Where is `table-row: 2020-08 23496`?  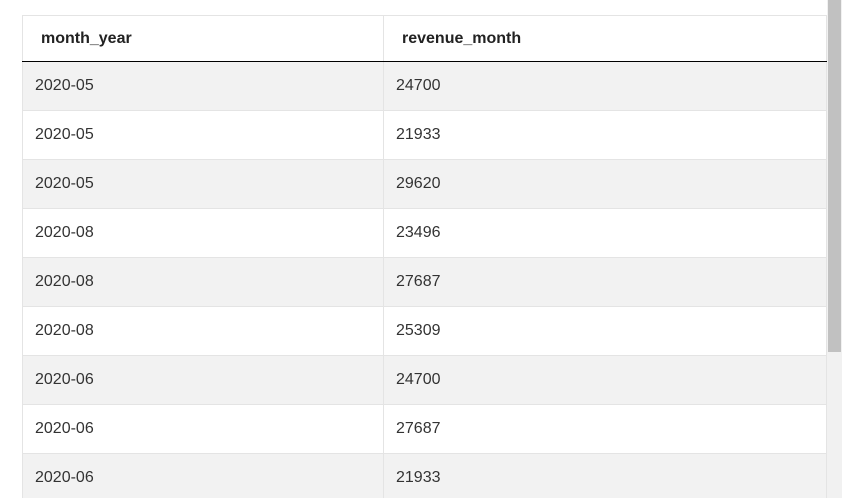
table-row: 2020-08 23496 is located at coordinates (424, 233).